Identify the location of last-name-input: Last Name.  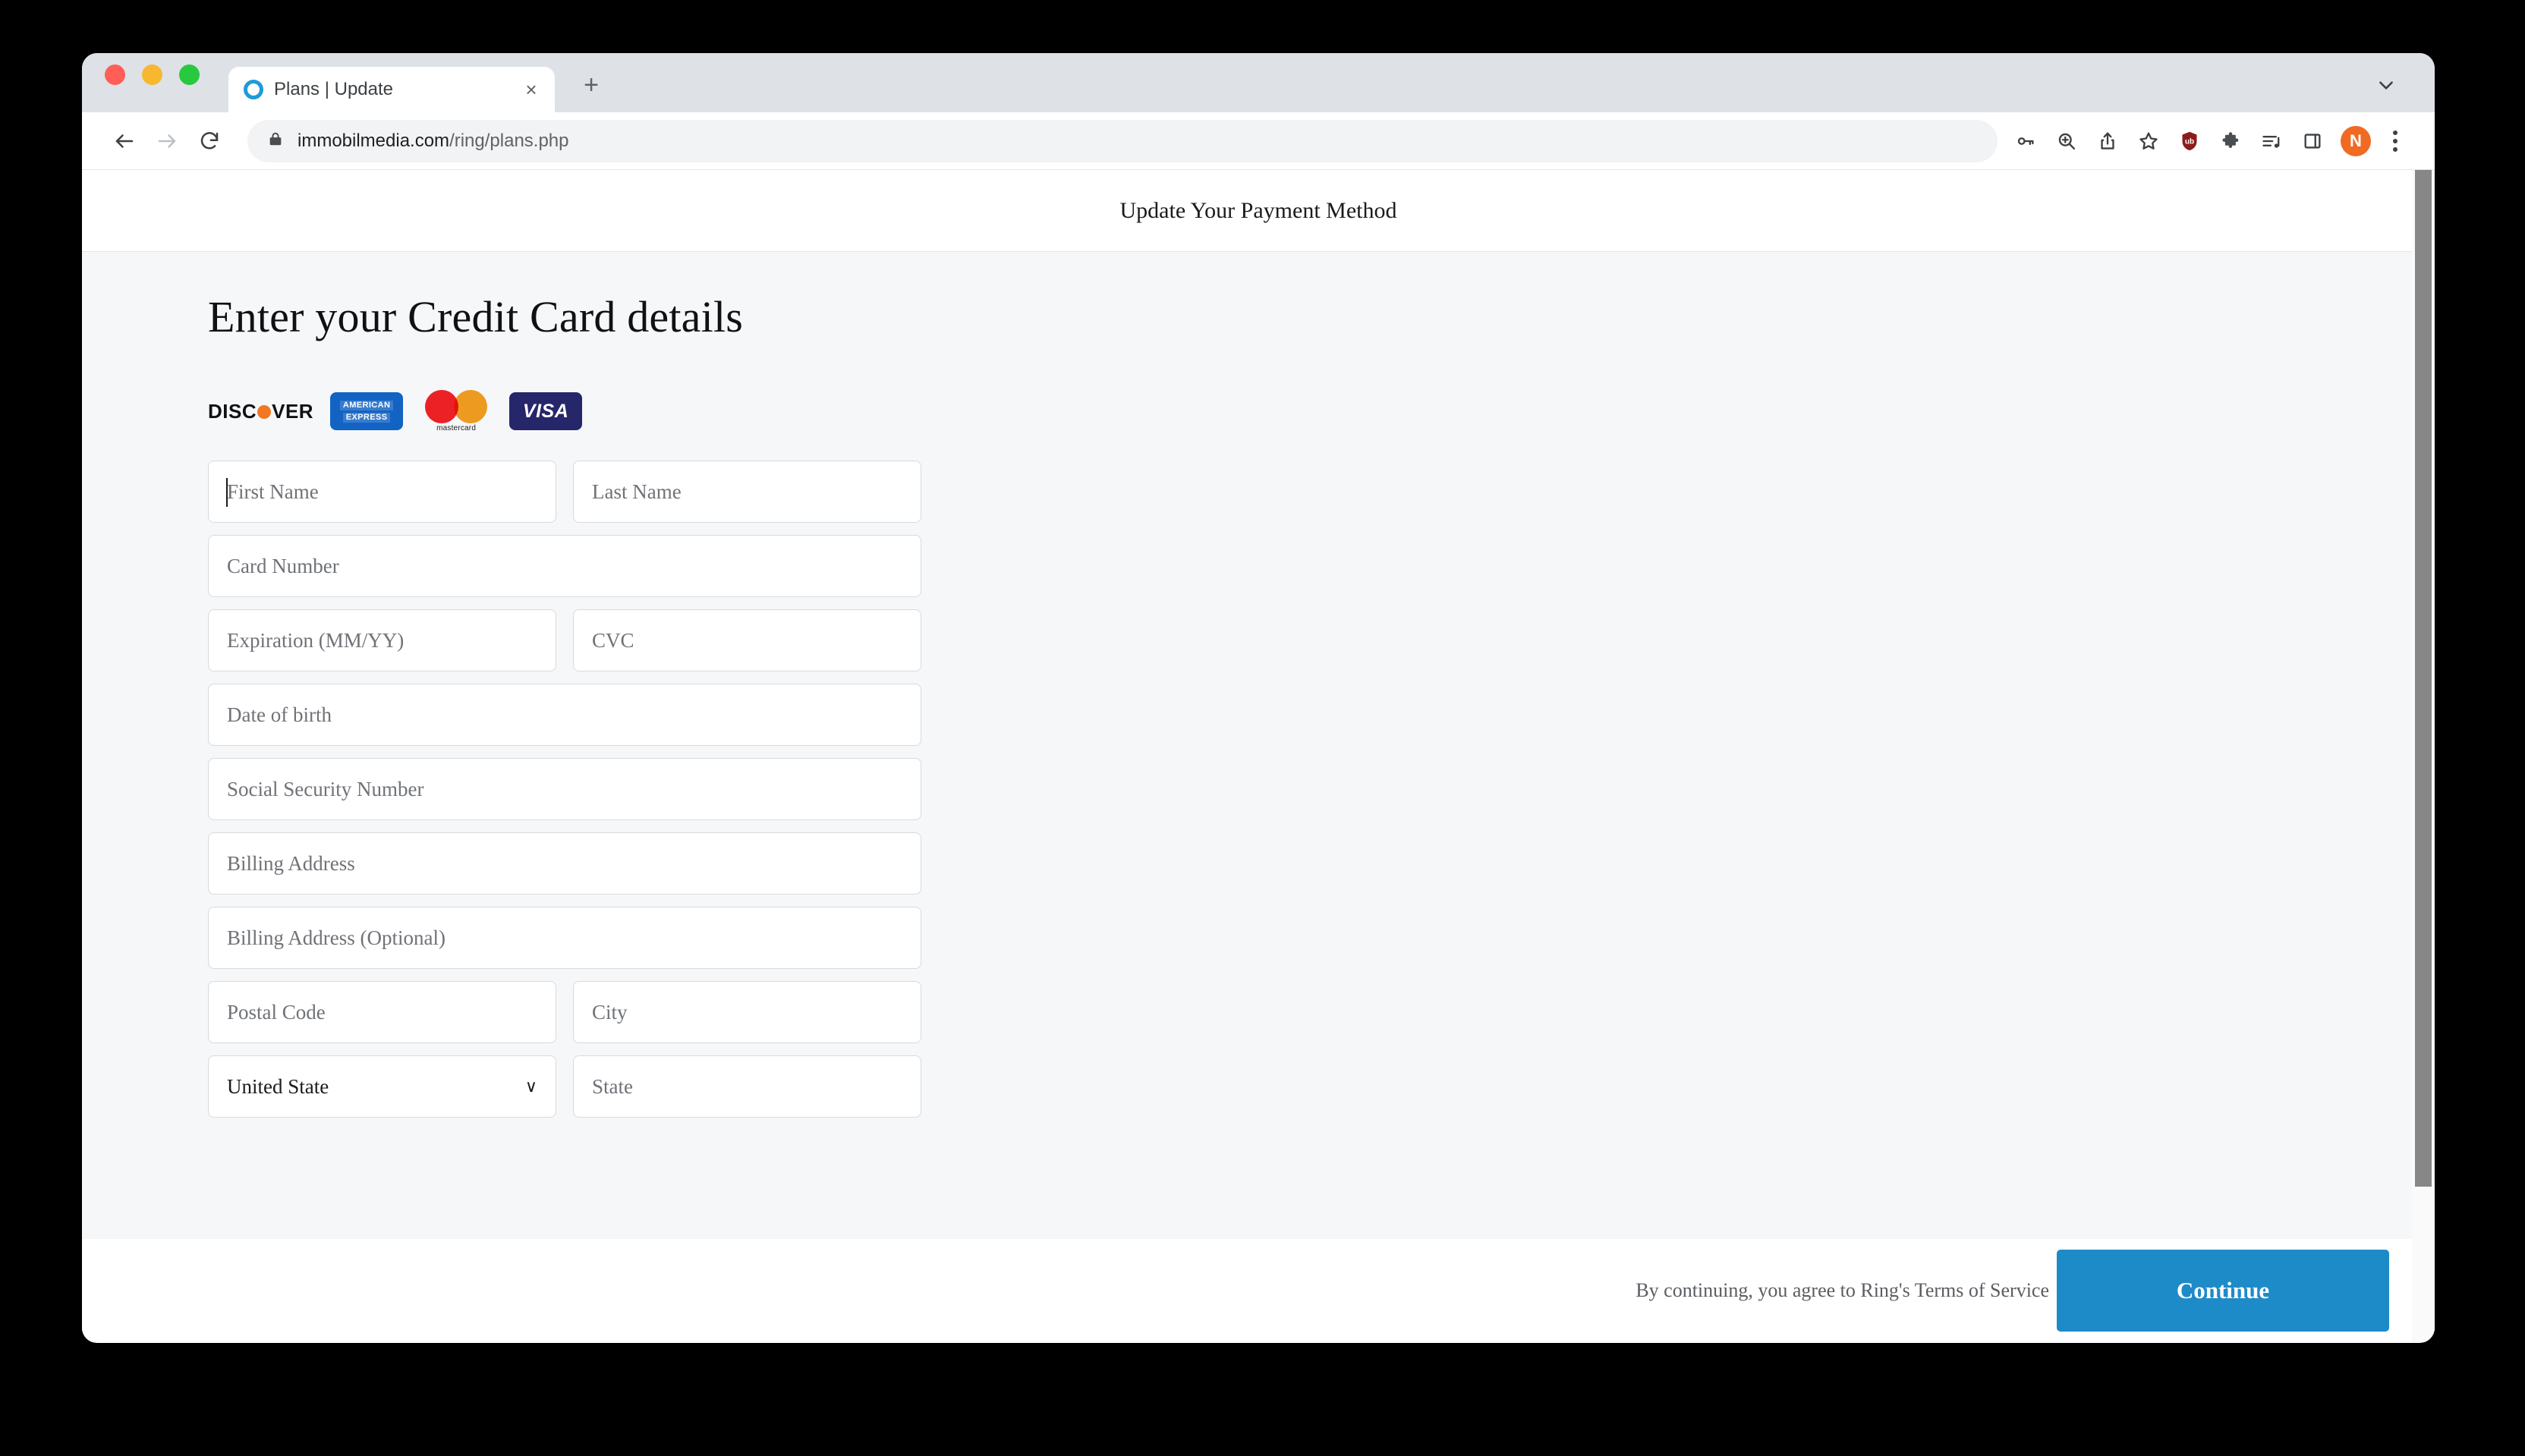
(747, 492).